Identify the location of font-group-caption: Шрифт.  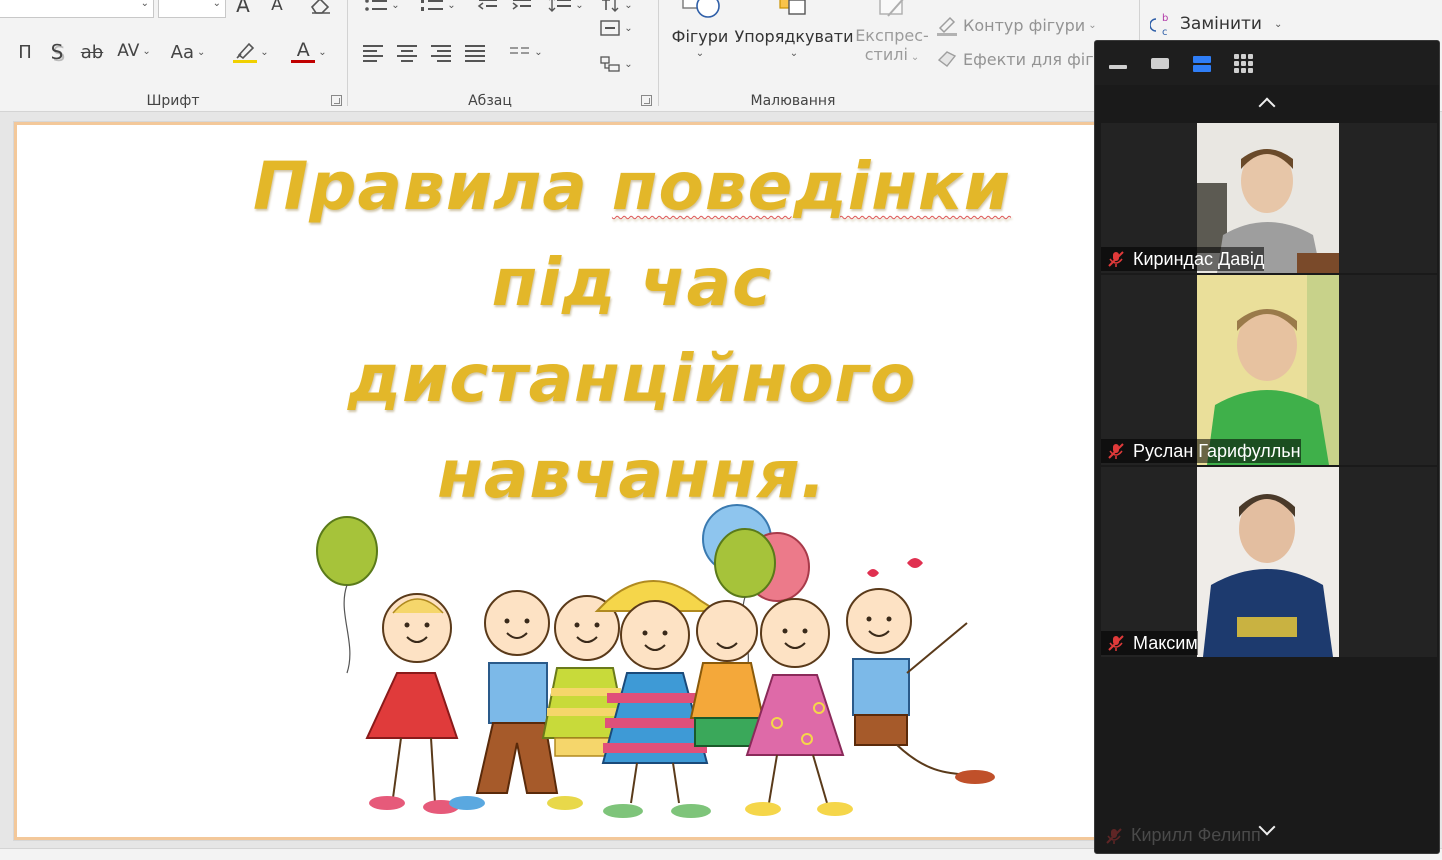
(173, 101).